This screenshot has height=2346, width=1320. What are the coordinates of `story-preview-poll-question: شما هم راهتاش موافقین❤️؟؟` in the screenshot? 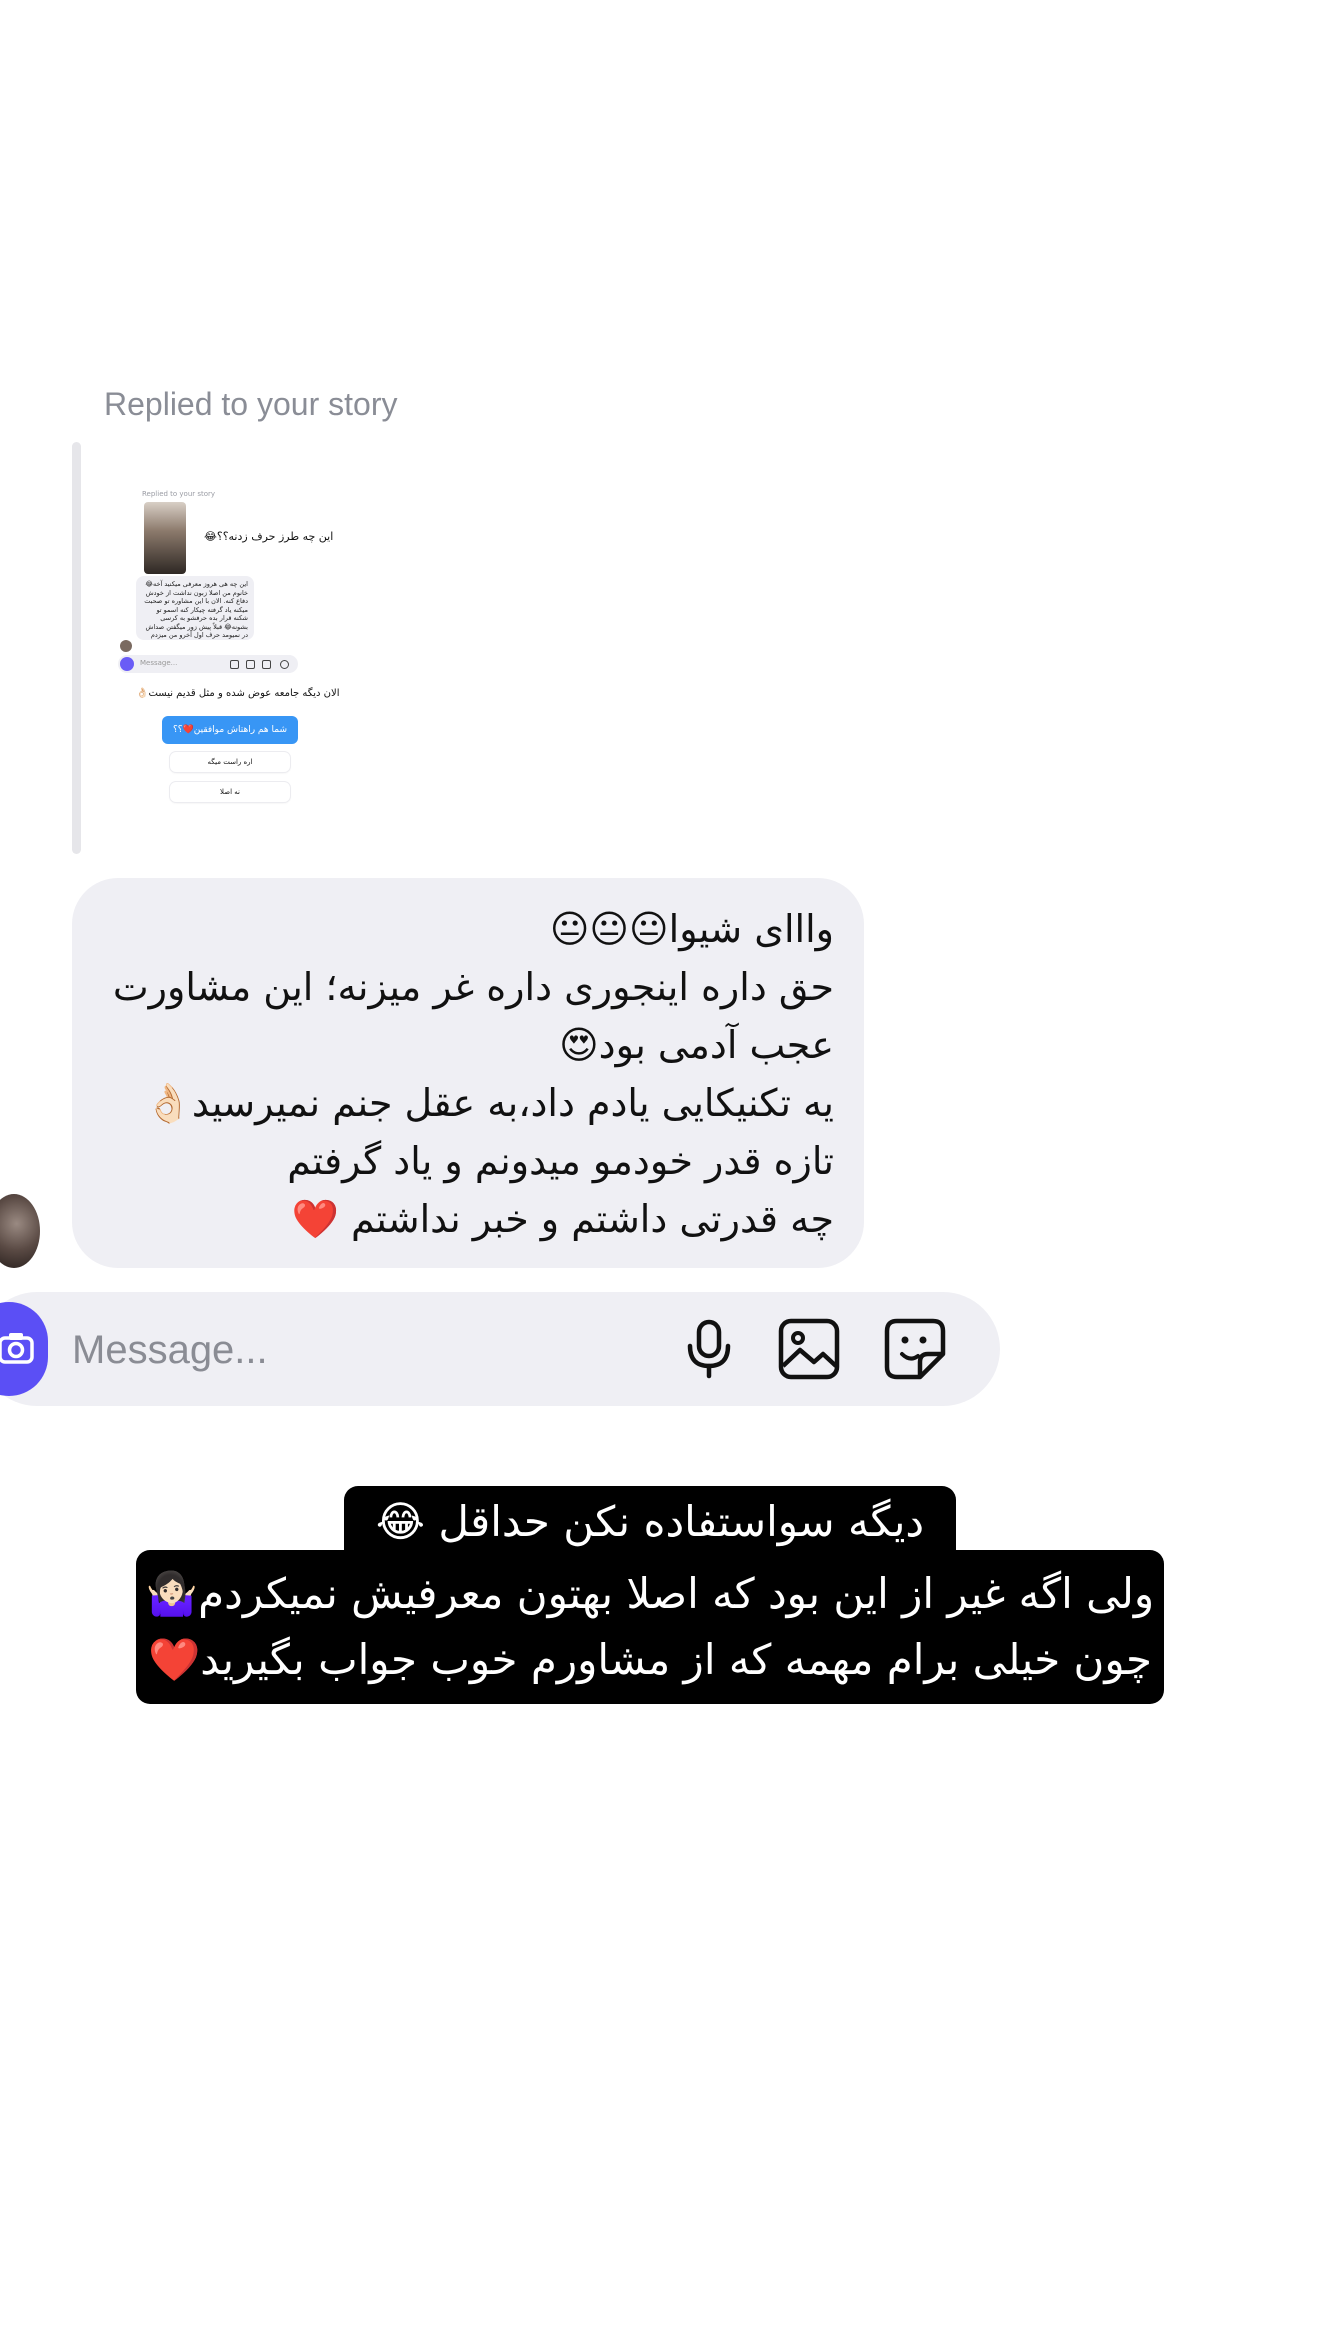 It's located at (230, 730).